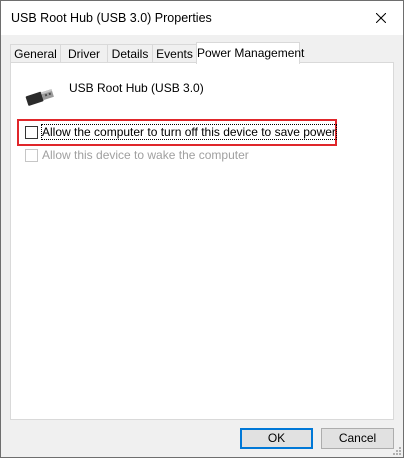  What do you see at coordinates (111, 18) in the screenshot?
I see `window-title: USB Root Hub (USB 3.0) Properties` at bounding box center [111, 18].